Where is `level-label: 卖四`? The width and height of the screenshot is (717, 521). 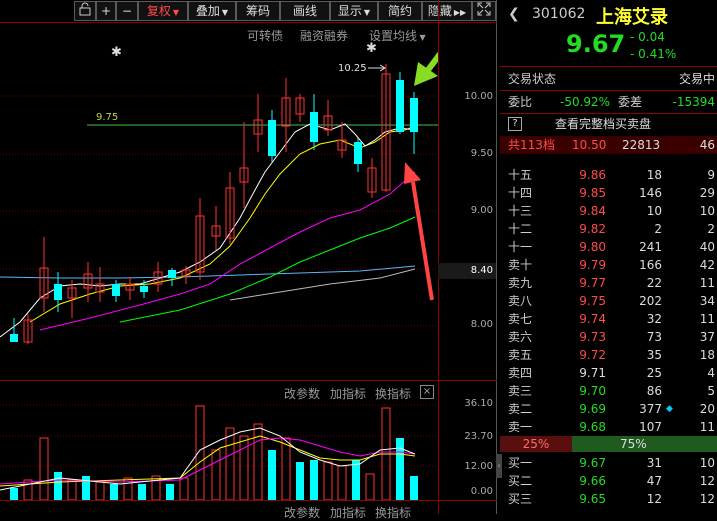
level-label: 卖四 is located at coordinates (520, 373).